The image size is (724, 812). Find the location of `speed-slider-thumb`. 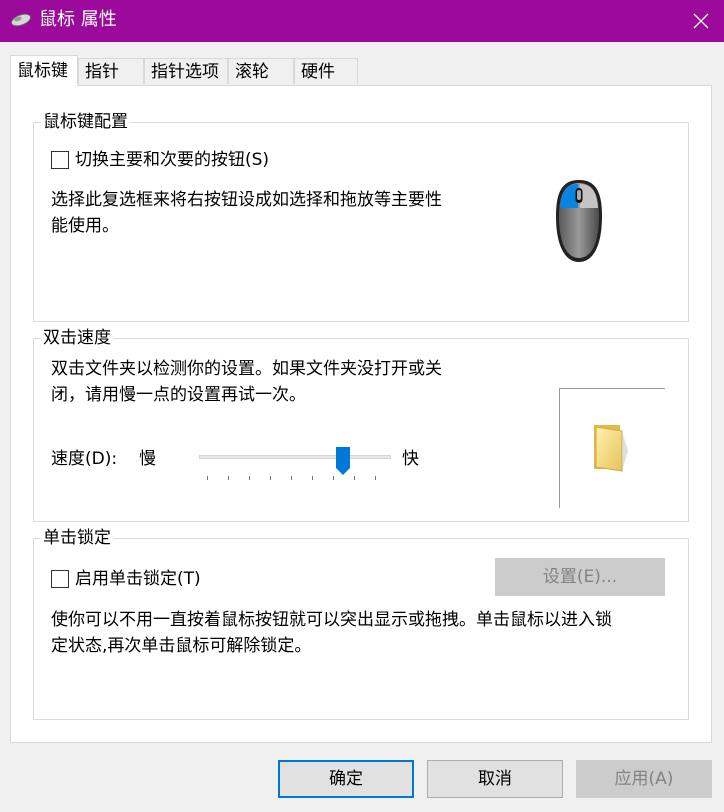

speed-slider-thumb is located at coordinates (343, 461).